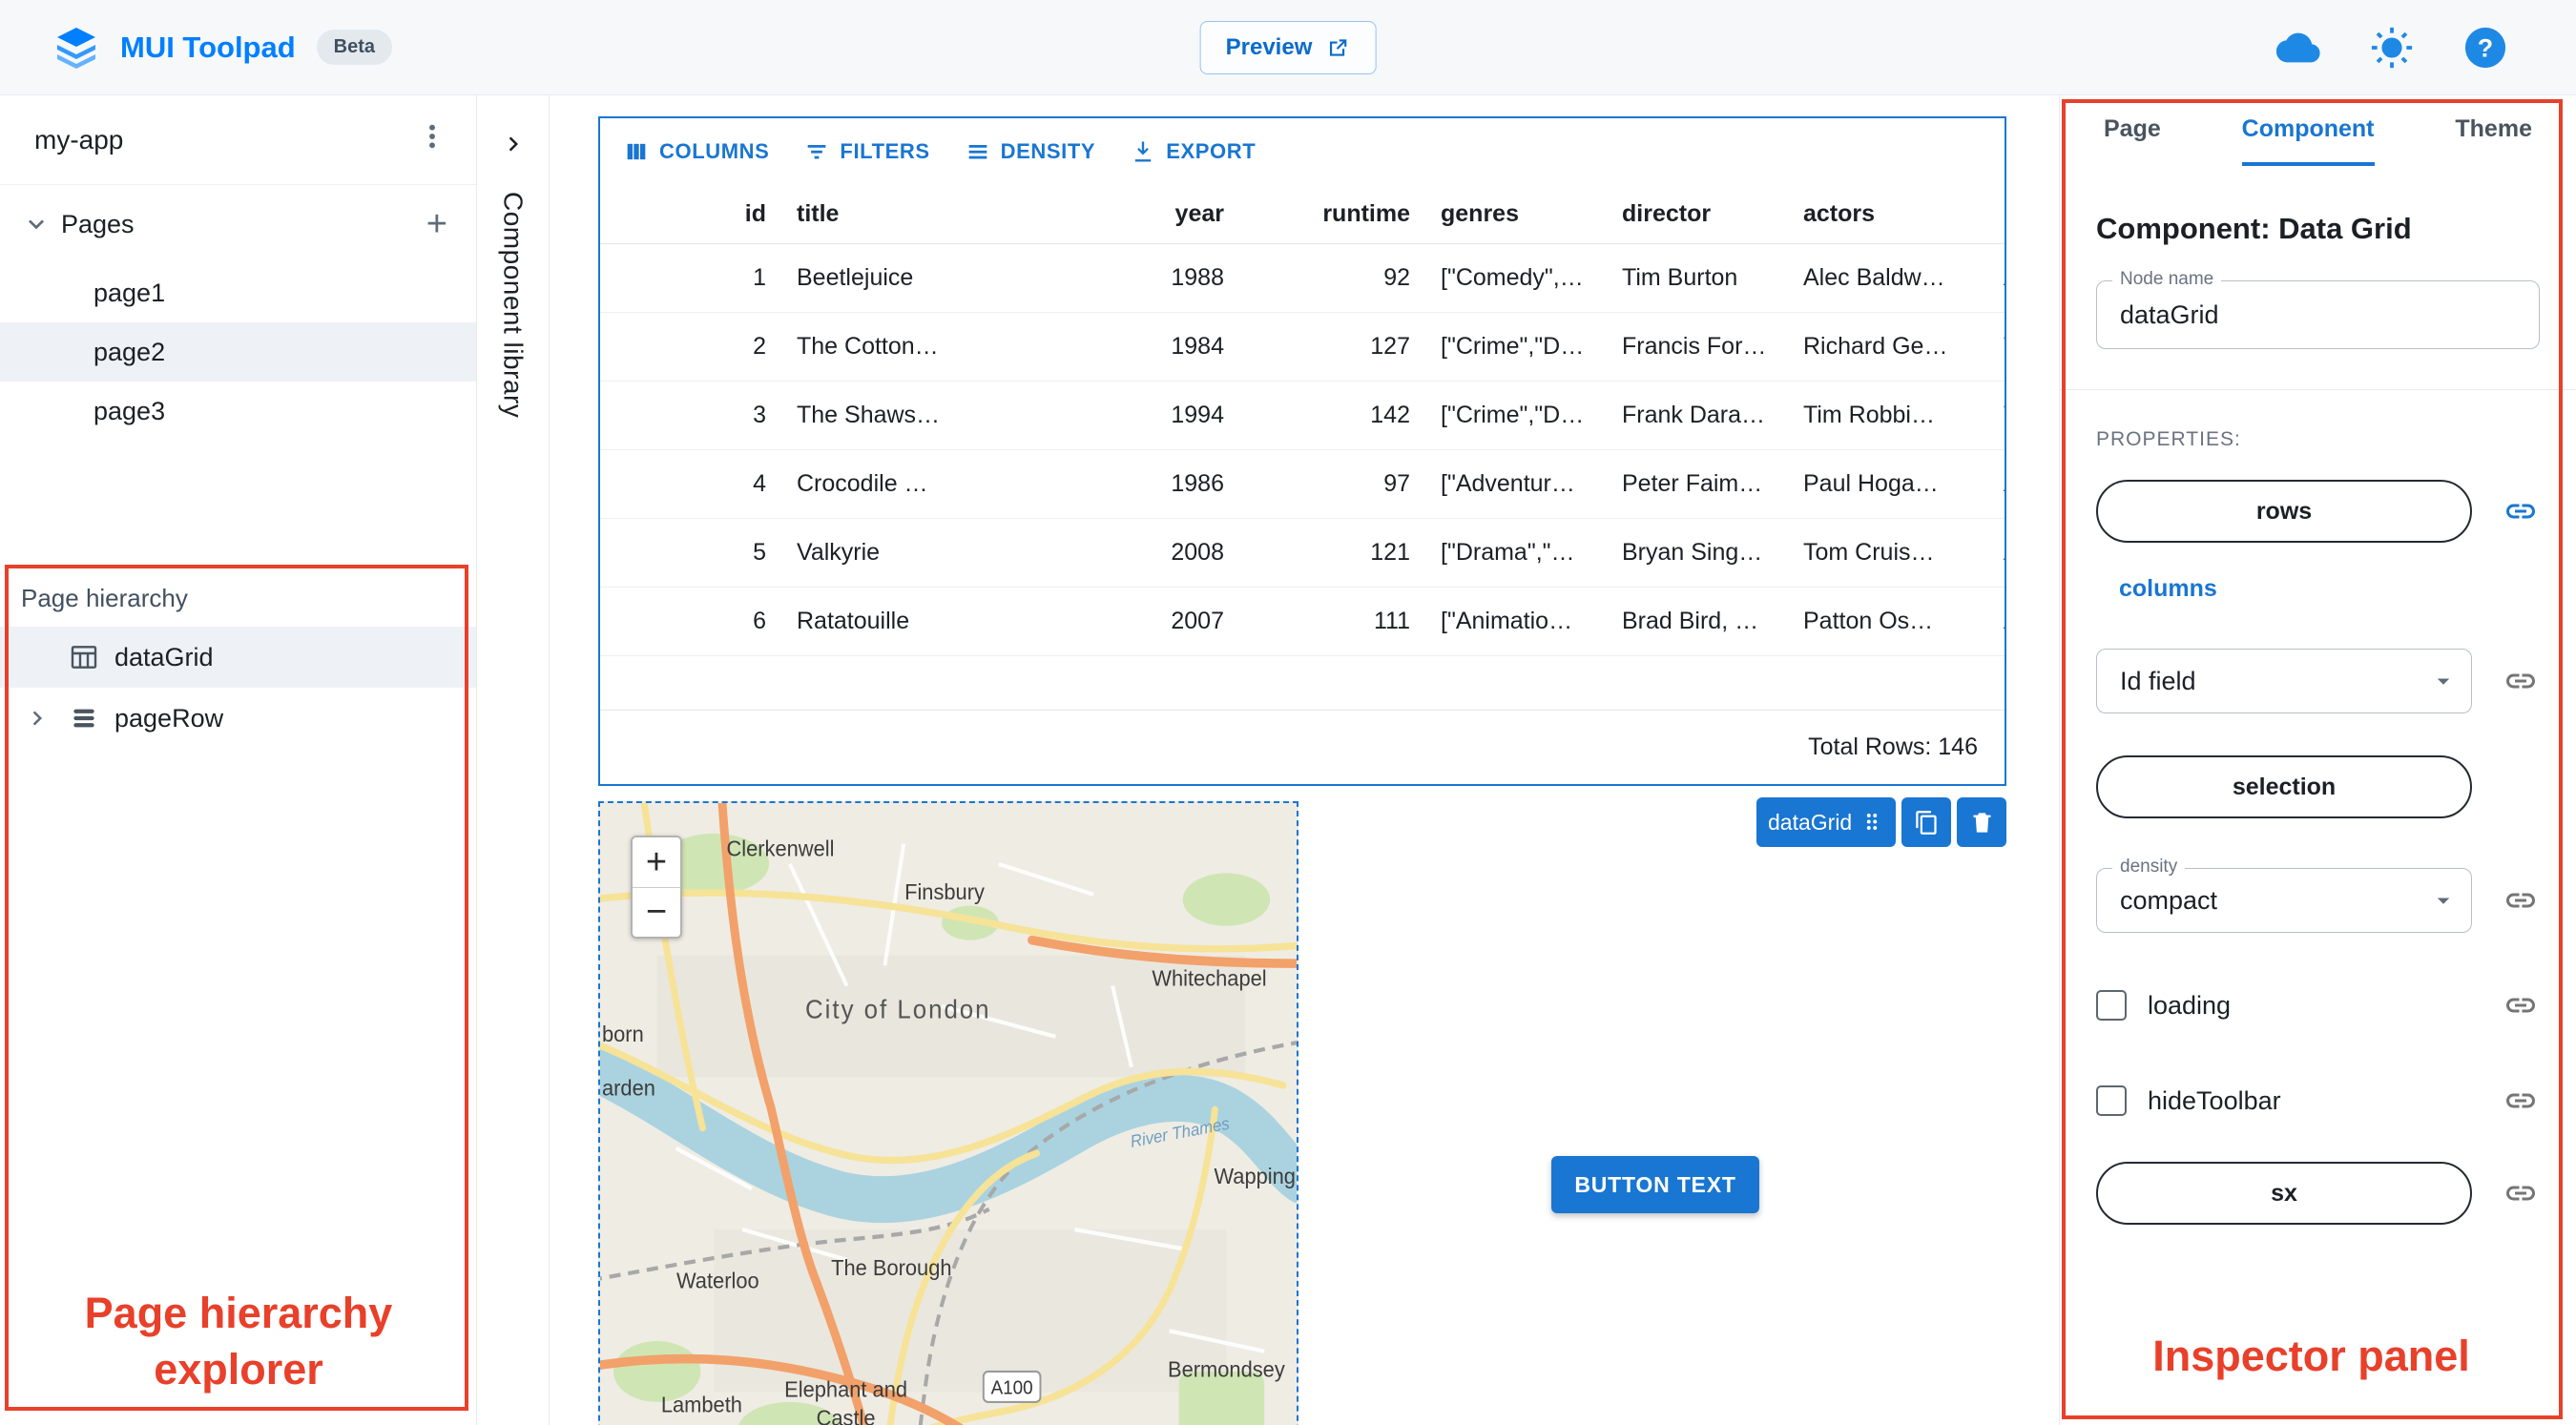 Image resolution: width=2576 pixels, height=1425 pixels. I want to click on idfield-bind-button, so click(2521, 681).